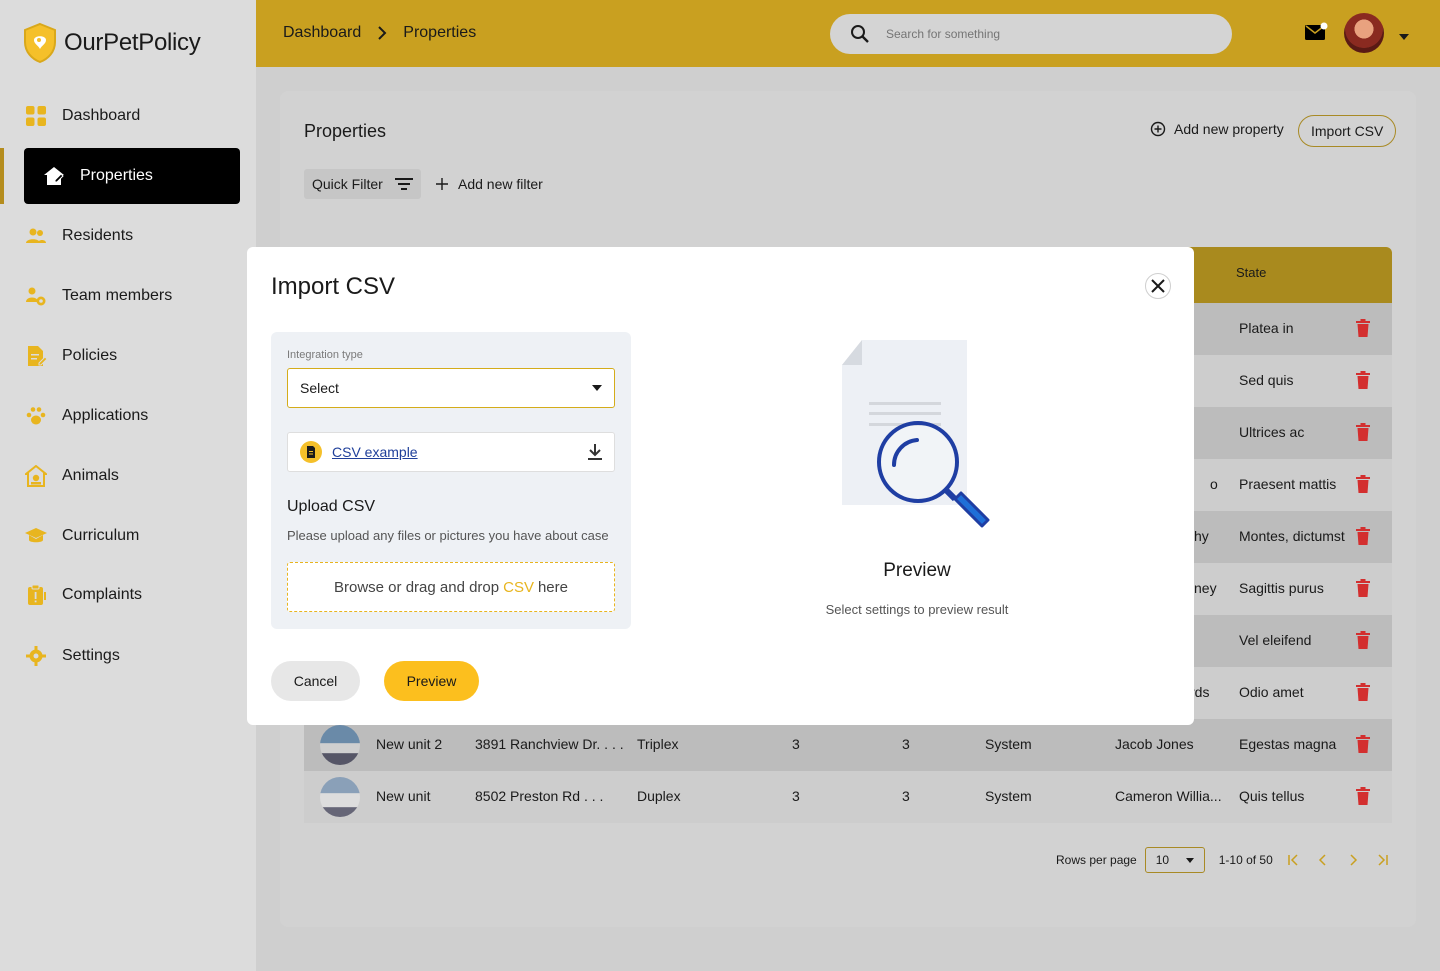 This screenshot has width=1440, height=971. What do you see at coordinates (916, 434) in the screenshot?
I see `document-search-illustration-icon` at bounding box center [916, 434].